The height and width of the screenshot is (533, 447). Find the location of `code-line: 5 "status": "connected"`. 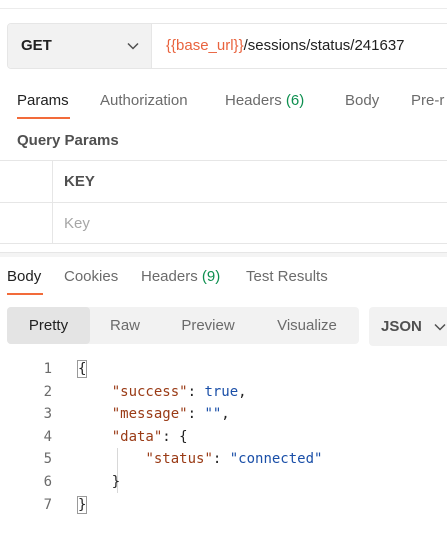

code-line: 5 "status": "connected" is located at coordinates (223, 459).